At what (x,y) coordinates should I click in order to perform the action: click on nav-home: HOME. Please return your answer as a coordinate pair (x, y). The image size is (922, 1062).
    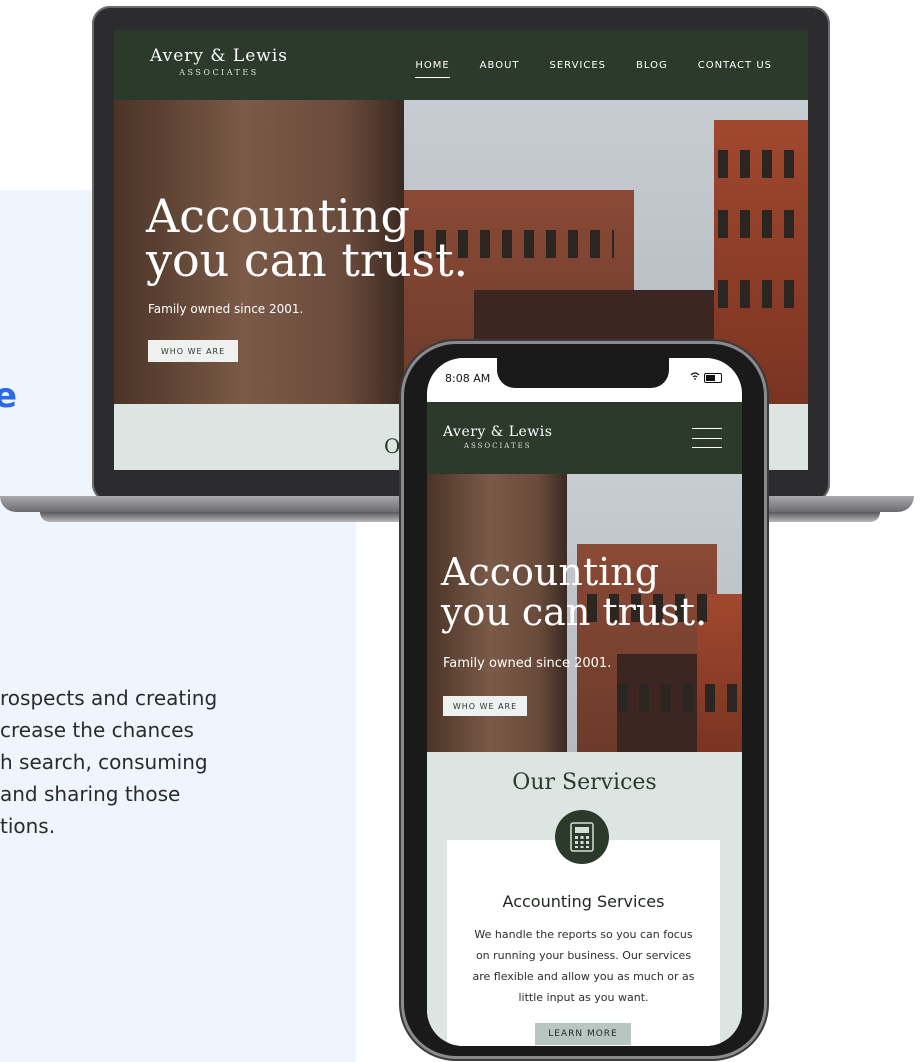
    Looking at the image, I should click on (432, 69).